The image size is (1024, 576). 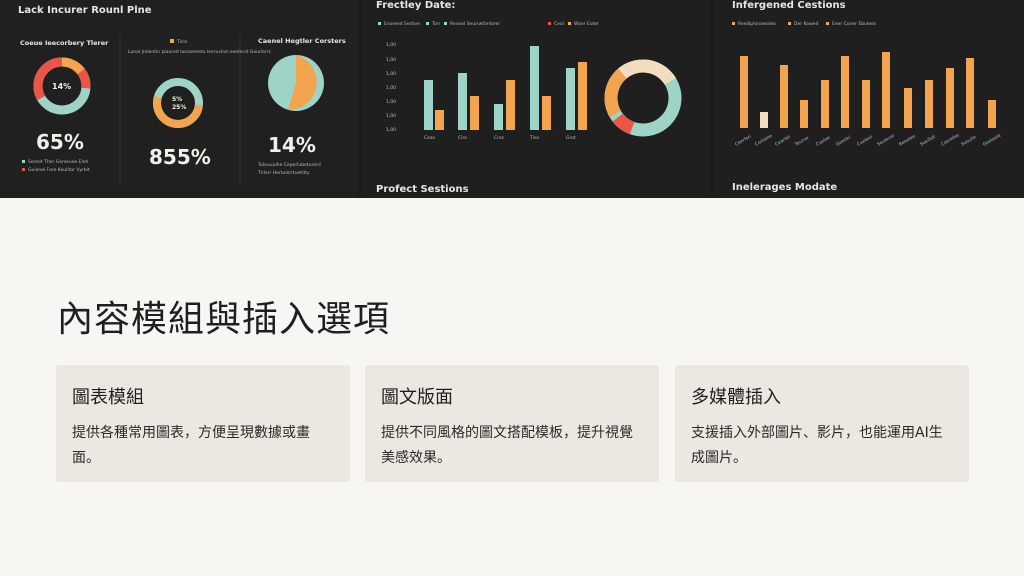 What do you see at coordinates (462, 138) in the screenshot?
I see `x-tick: Ciro` at bounding box center [462, 138].